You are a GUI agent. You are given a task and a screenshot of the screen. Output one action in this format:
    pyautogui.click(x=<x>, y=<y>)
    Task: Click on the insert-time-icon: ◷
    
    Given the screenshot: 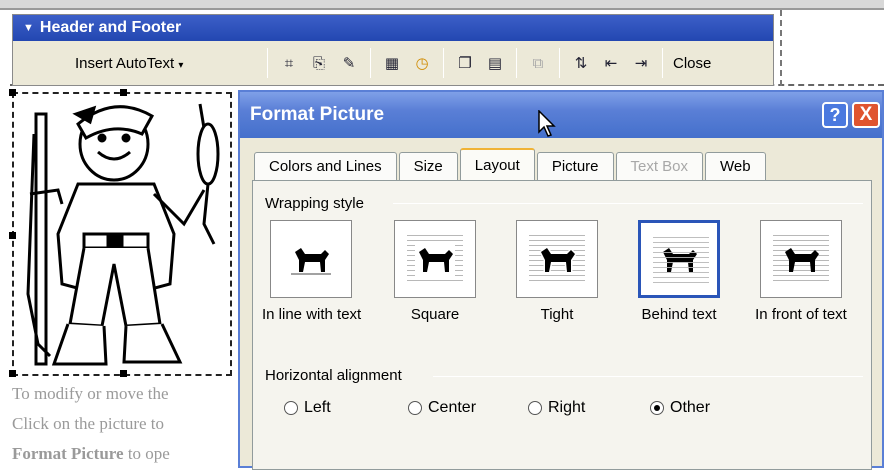 What is the action you would take?
    pyautogui.click(x=422, y=63)
    